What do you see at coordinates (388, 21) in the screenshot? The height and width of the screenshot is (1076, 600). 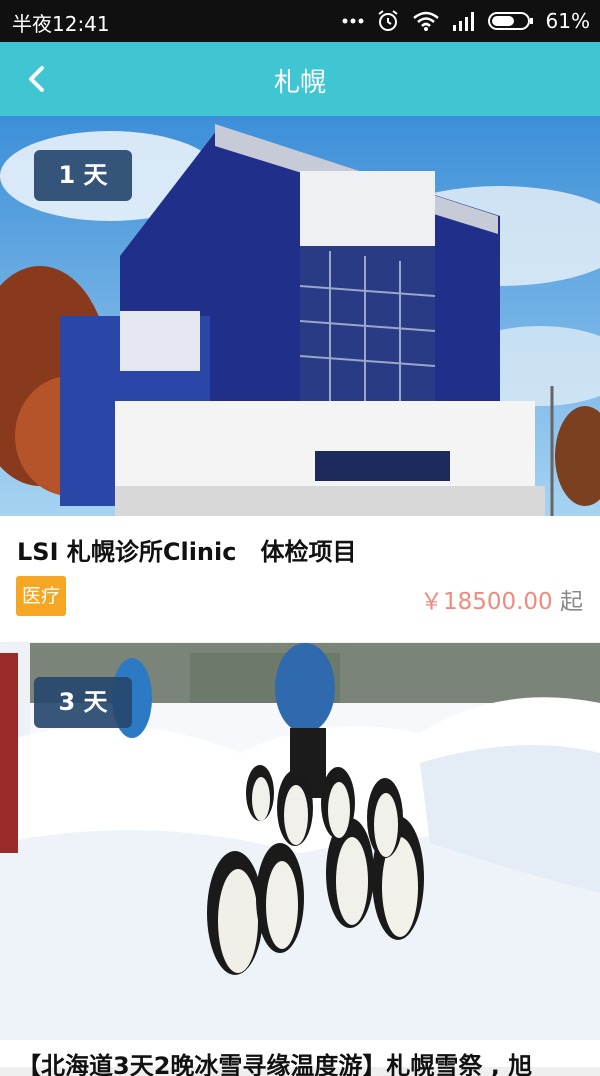 I see `alarm-icon` at bounding box center [388, 21].